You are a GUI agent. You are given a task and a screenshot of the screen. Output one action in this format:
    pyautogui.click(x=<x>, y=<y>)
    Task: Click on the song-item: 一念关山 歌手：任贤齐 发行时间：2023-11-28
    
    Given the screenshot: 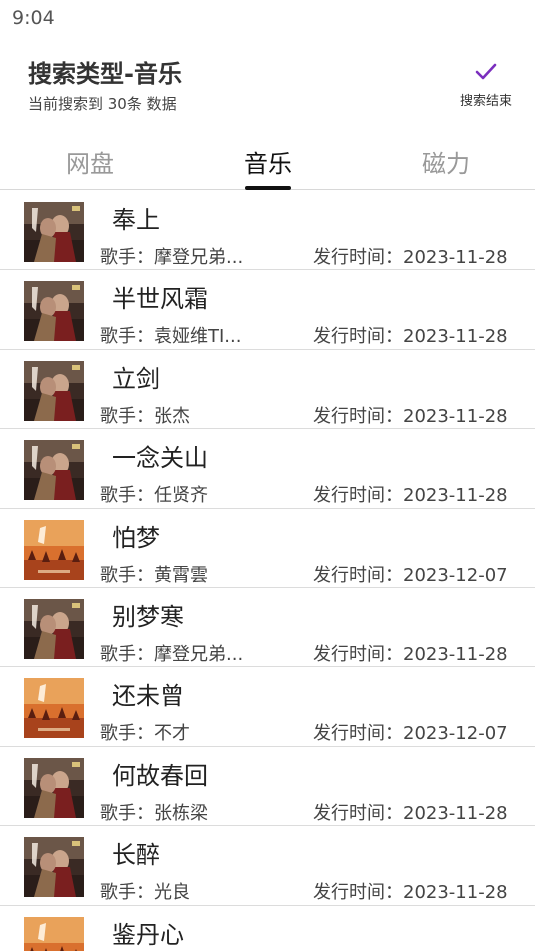 What is the action you would take?
    pyautogui.click(x=267, y=469)
    